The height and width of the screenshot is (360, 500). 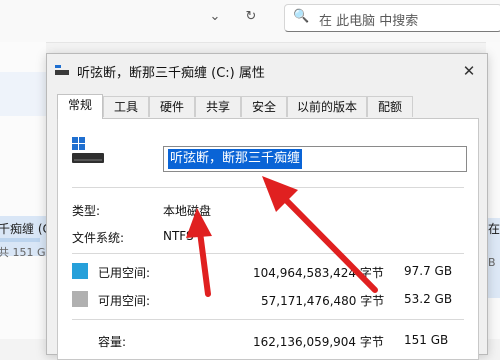 What do you see at coordinates (301, 16) in the screenshot?
I see `search-icon: 🔍` at bounding box center [301, 16].